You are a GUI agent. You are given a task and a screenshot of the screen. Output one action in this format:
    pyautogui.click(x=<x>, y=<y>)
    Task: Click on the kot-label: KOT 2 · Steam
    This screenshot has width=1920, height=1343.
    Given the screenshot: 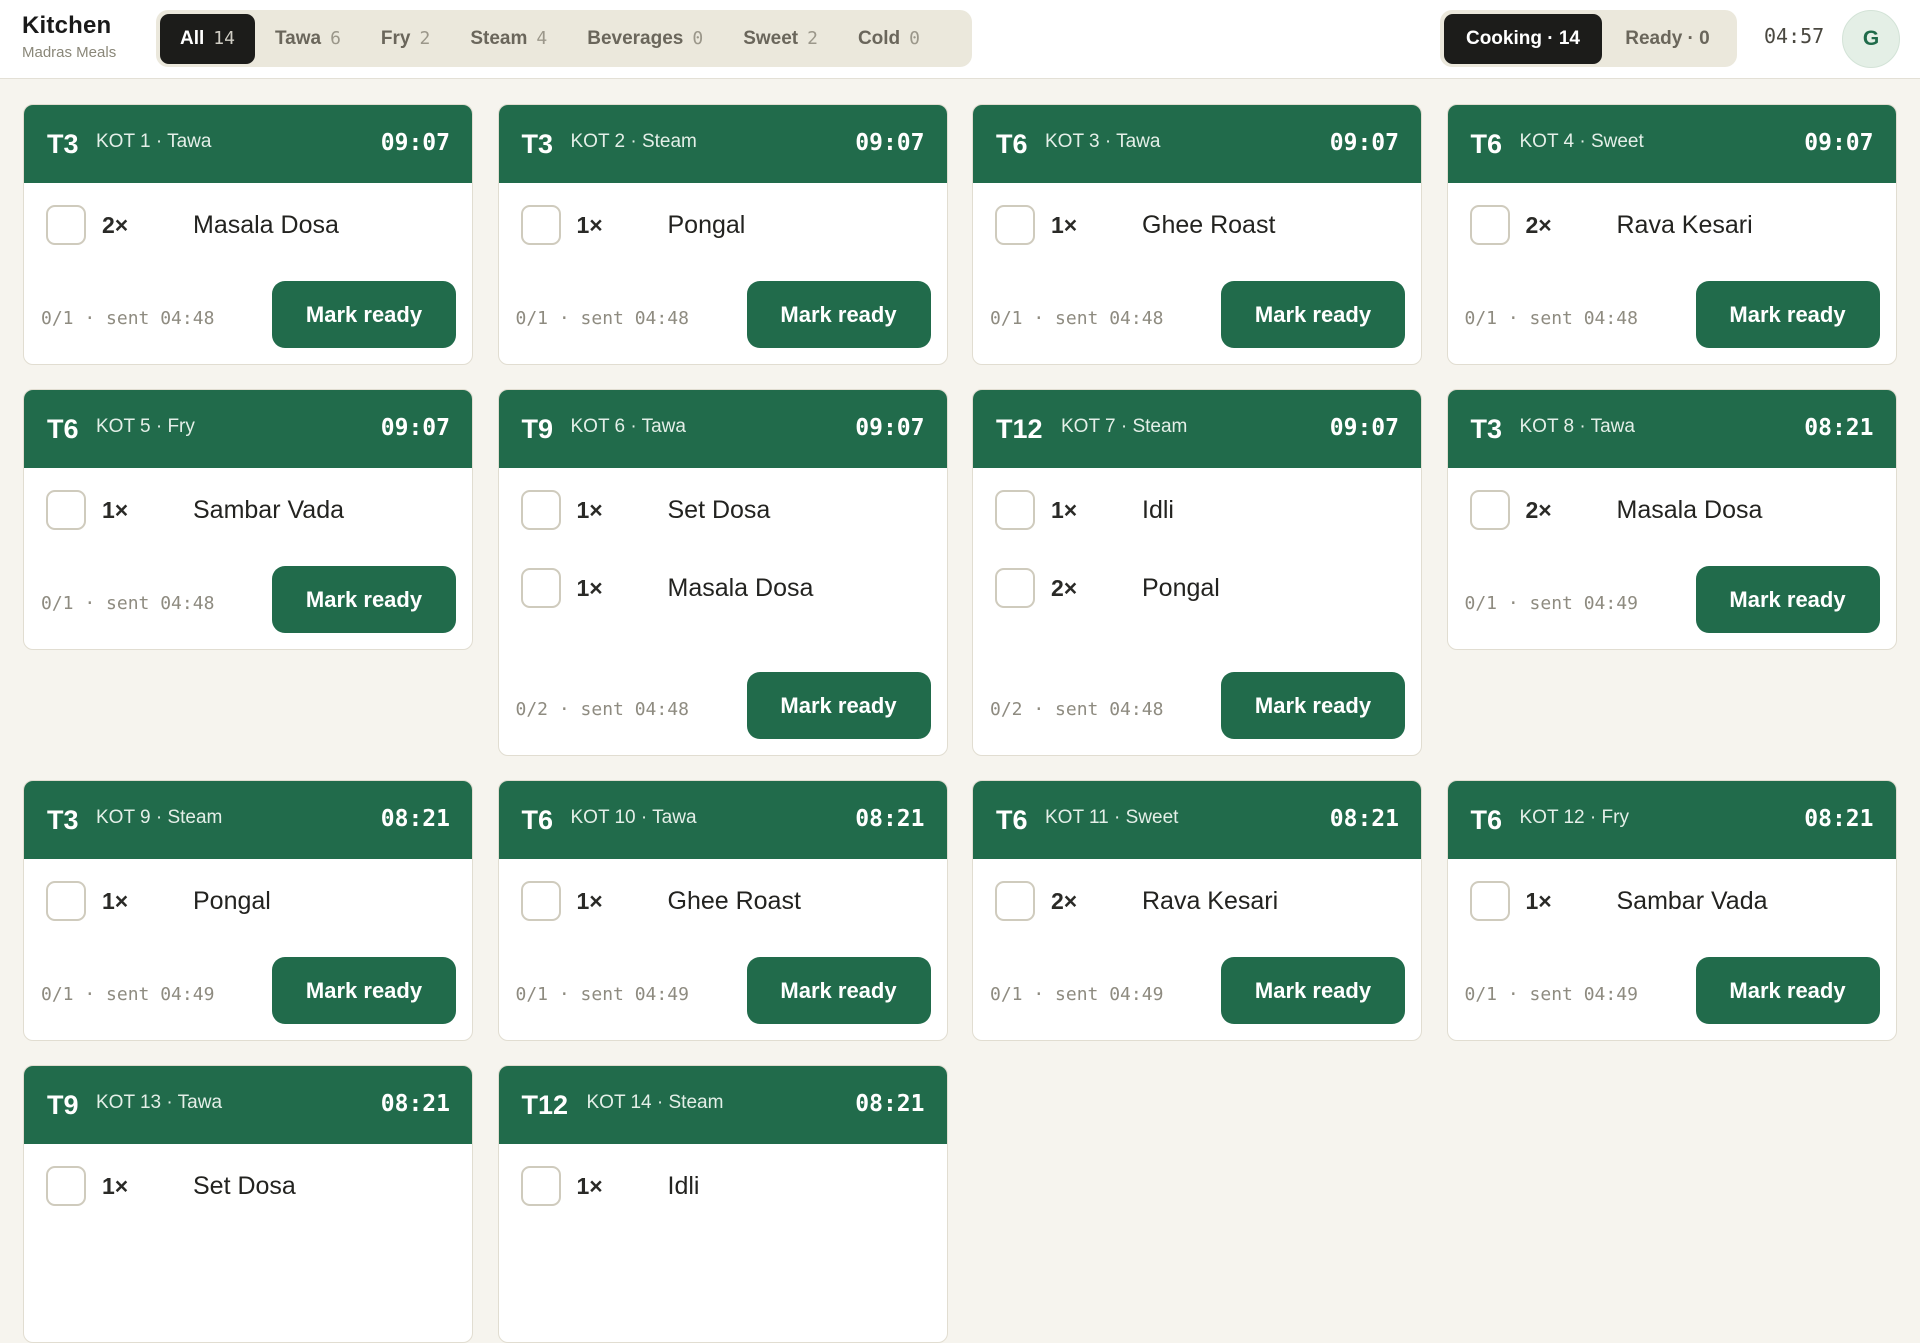 What is the action you would take?
    pyautogui.click(x=633, y=141)
    